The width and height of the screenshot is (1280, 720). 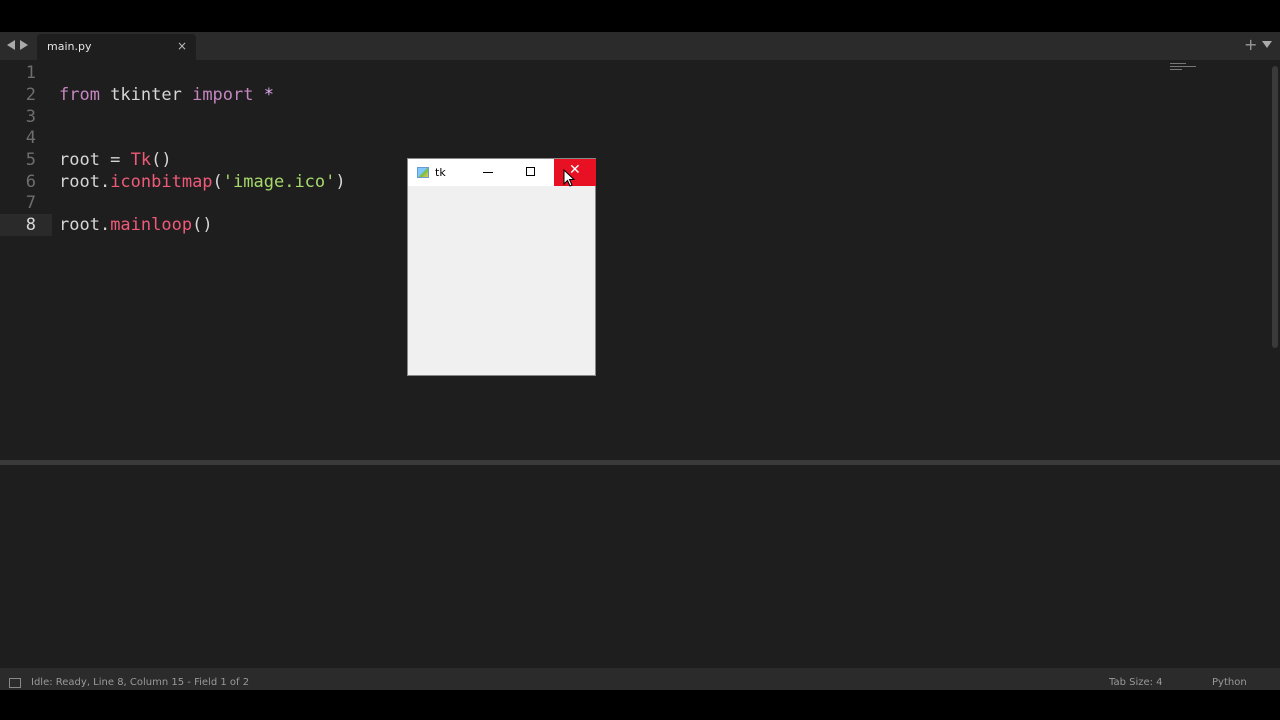 What do you see at coordinates (30, 138) in the screenshot?
I see `line-number: 4` at bounding box center [30, 138].